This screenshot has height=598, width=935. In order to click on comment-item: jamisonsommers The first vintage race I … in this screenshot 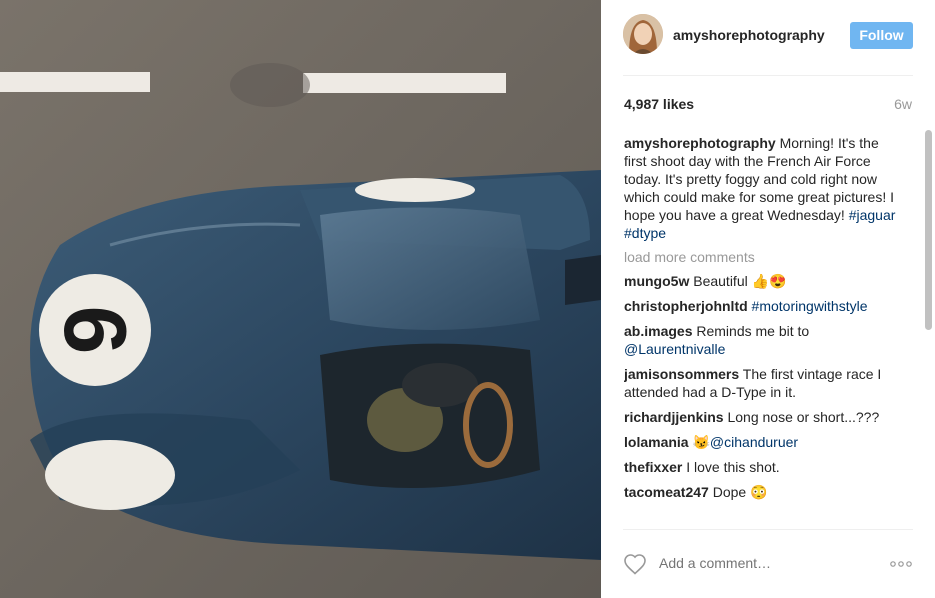, I will do `click(764, 383)`.